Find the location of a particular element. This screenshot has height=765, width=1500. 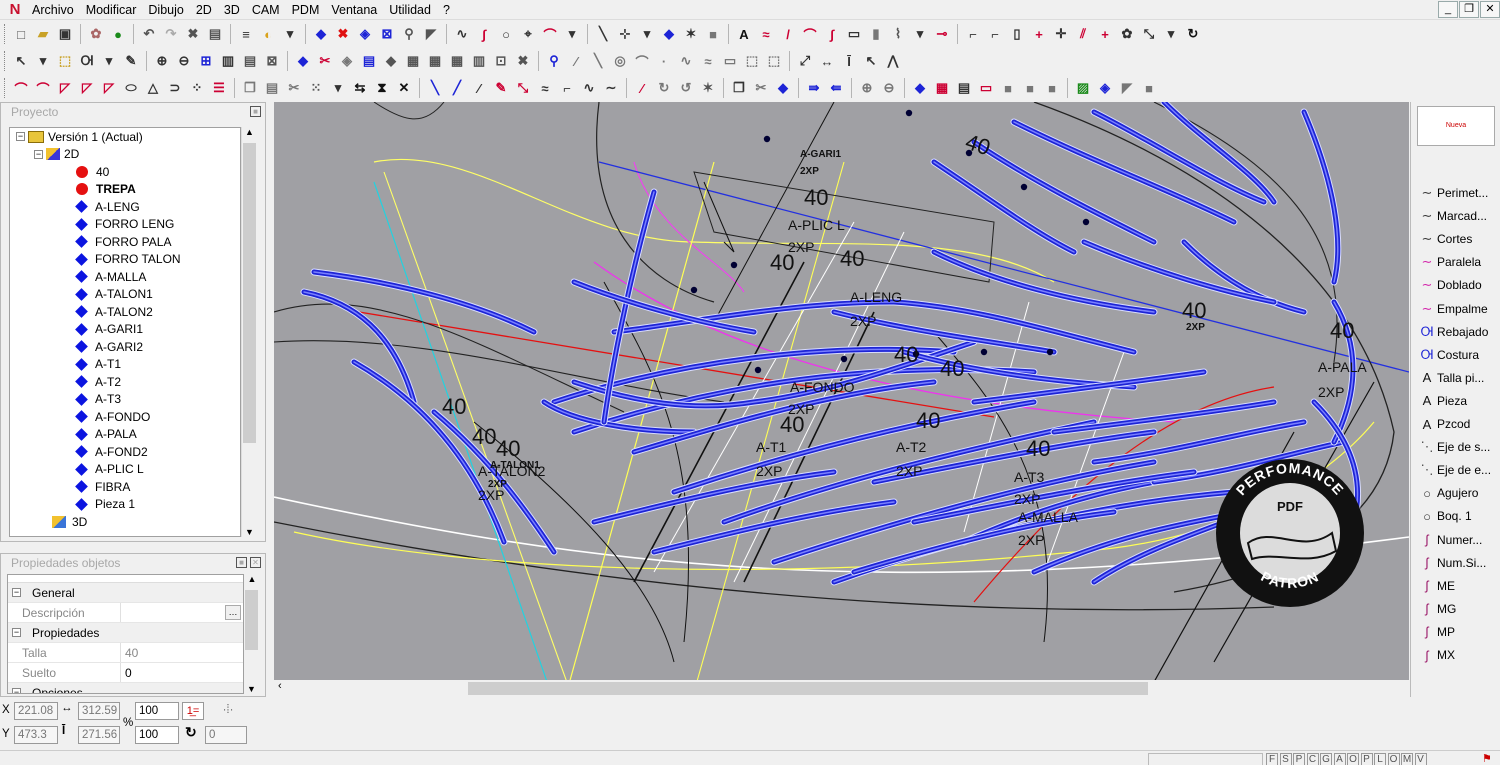

tree-root: − Versión 1 (Actual) is located at coordinates (125, 137).